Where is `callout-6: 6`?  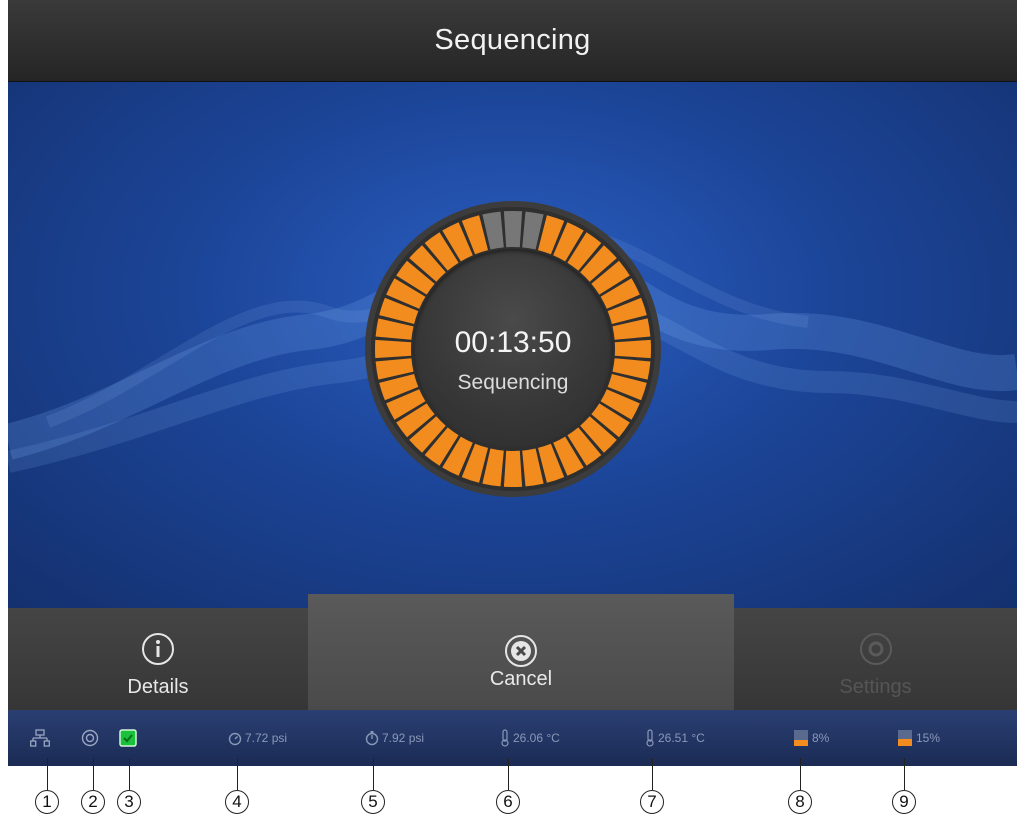 callout-6: 6 is located at coordinates (508, 802).